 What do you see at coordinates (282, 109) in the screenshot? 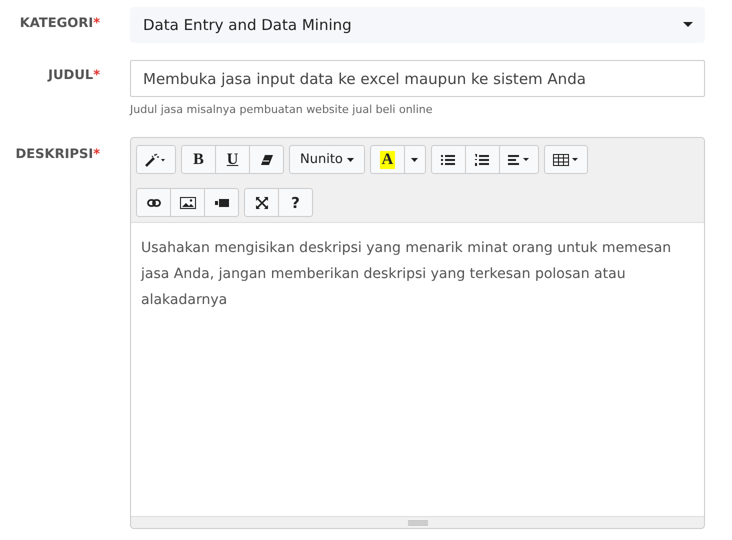
I see `help-text: Judul jasa misalnya pembuatan website jual beli online` at bounding box center [282, 109].